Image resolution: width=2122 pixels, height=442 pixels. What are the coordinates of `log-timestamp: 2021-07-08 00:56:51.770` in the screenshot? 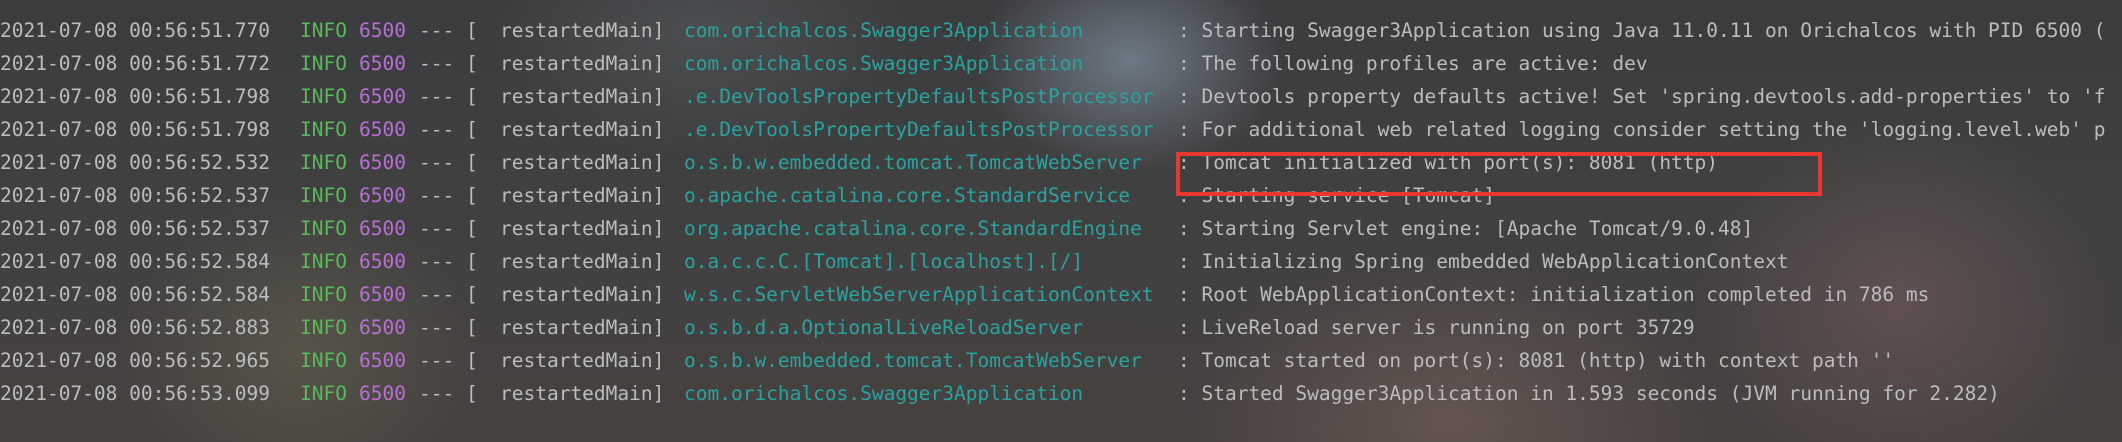 It's located at (135, 30).